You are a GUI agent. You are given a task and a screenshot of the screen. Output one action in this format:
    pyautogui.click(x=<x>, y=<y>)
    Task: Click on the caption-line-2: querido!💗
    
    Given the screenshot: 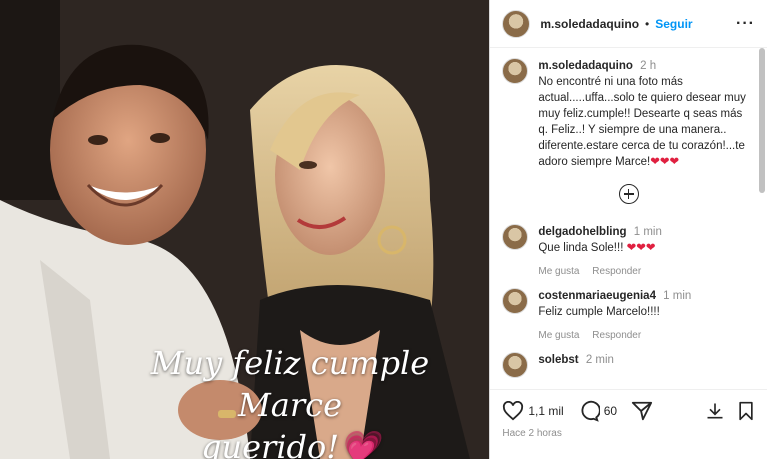 What is the action you would take?
    pyautogui.click(x=290, y=442)
    